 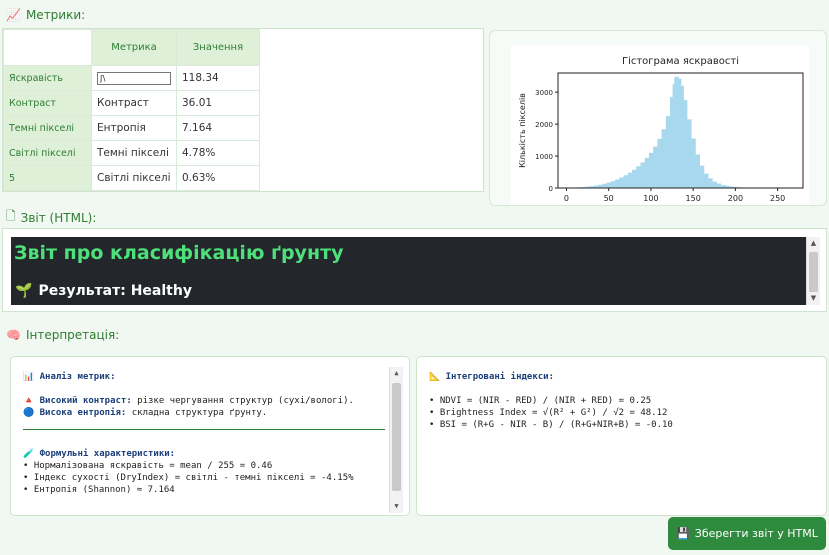 What do you see at coordinates (813, 271) in the screenshot?
I see `report-scrollbar: ▲ ▼` at bounding box center [813, 271].